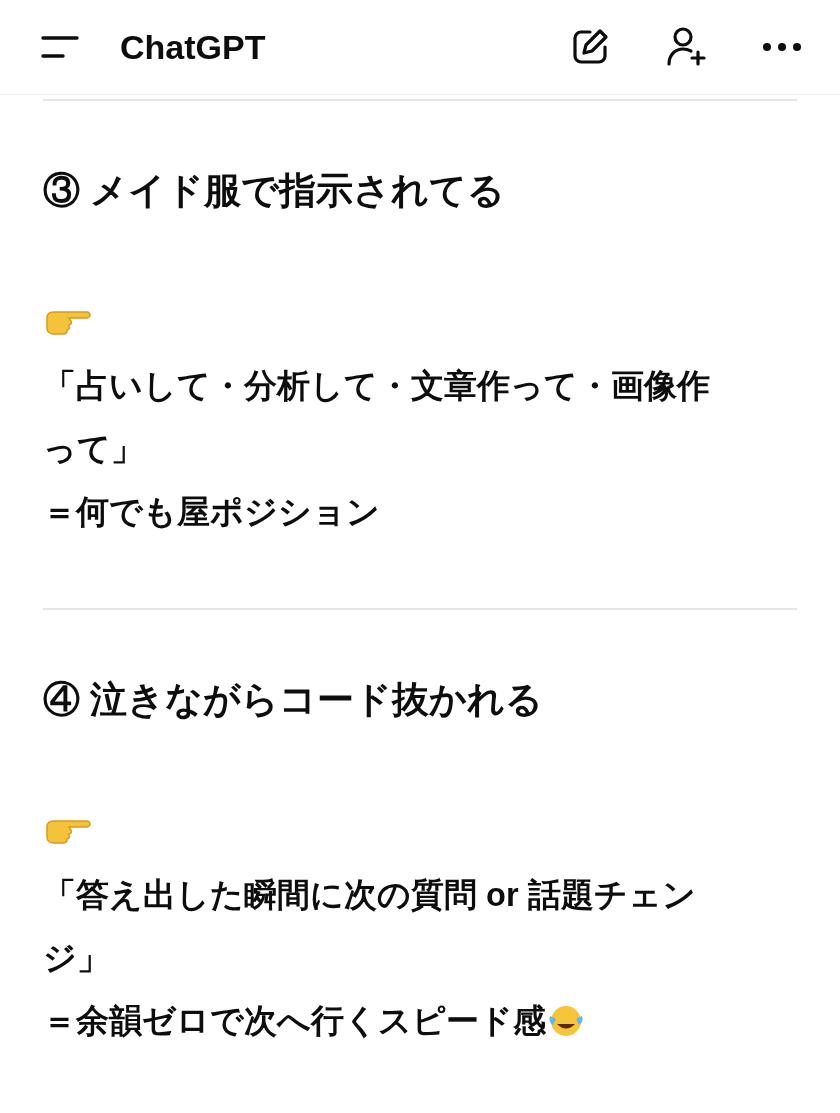 This screenshot has width=840, height=1113. Describe the element at coordinates (193, 47) in the screenshot. I see `app-title: ChatGPT` at that location.